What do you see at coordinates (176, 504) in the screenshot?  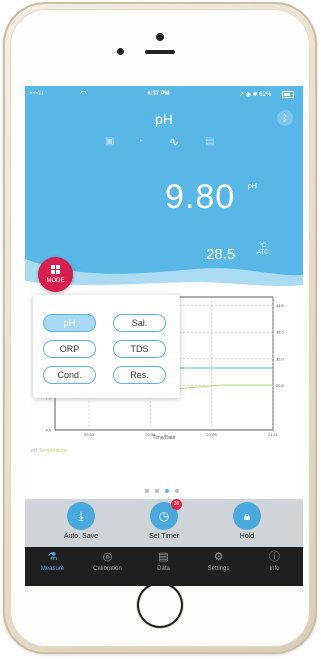 I see `timer-badge: 36` at bounding box center [176, 504].